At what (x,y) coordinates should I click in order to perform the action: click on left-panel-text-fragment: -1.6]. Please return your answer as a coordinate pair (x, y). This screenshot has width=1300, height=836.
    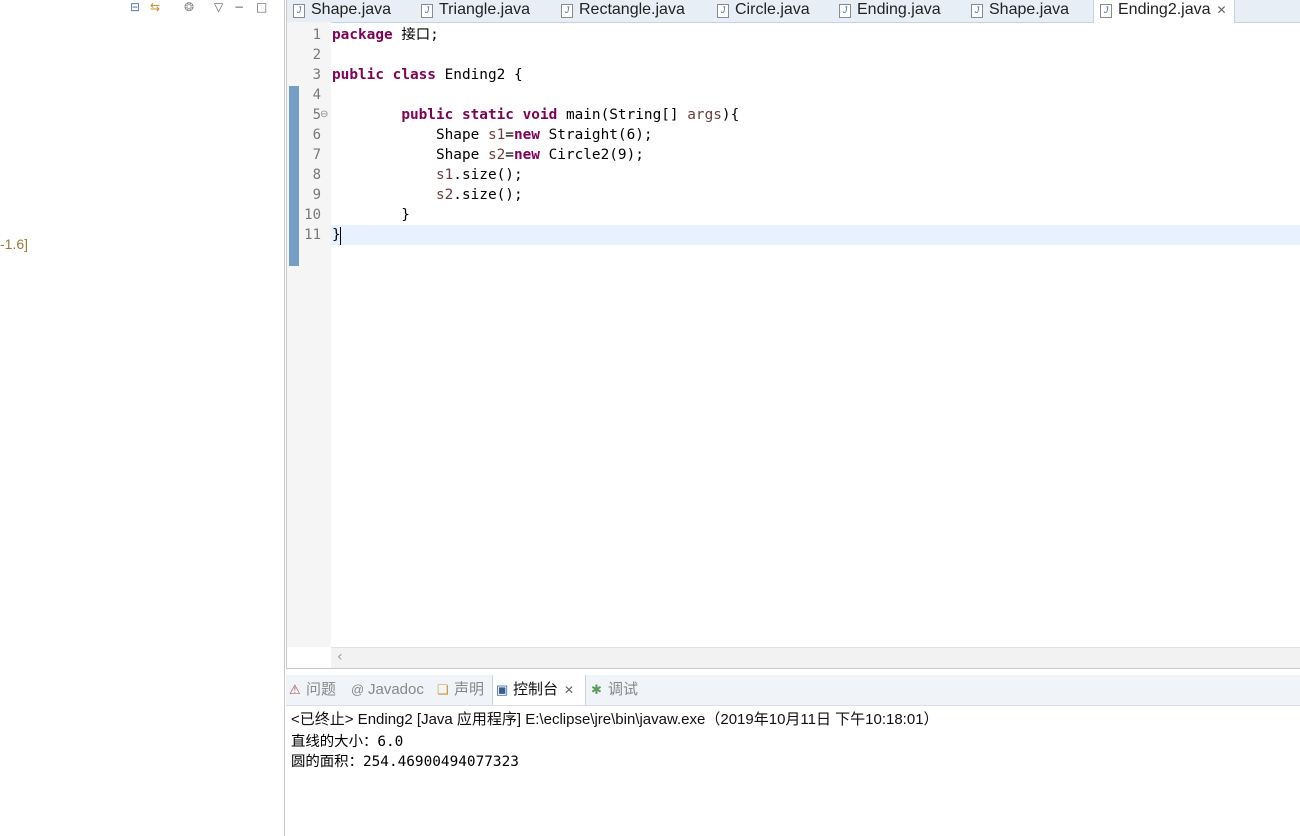
    Looking at the image, I should click on (14, 244).